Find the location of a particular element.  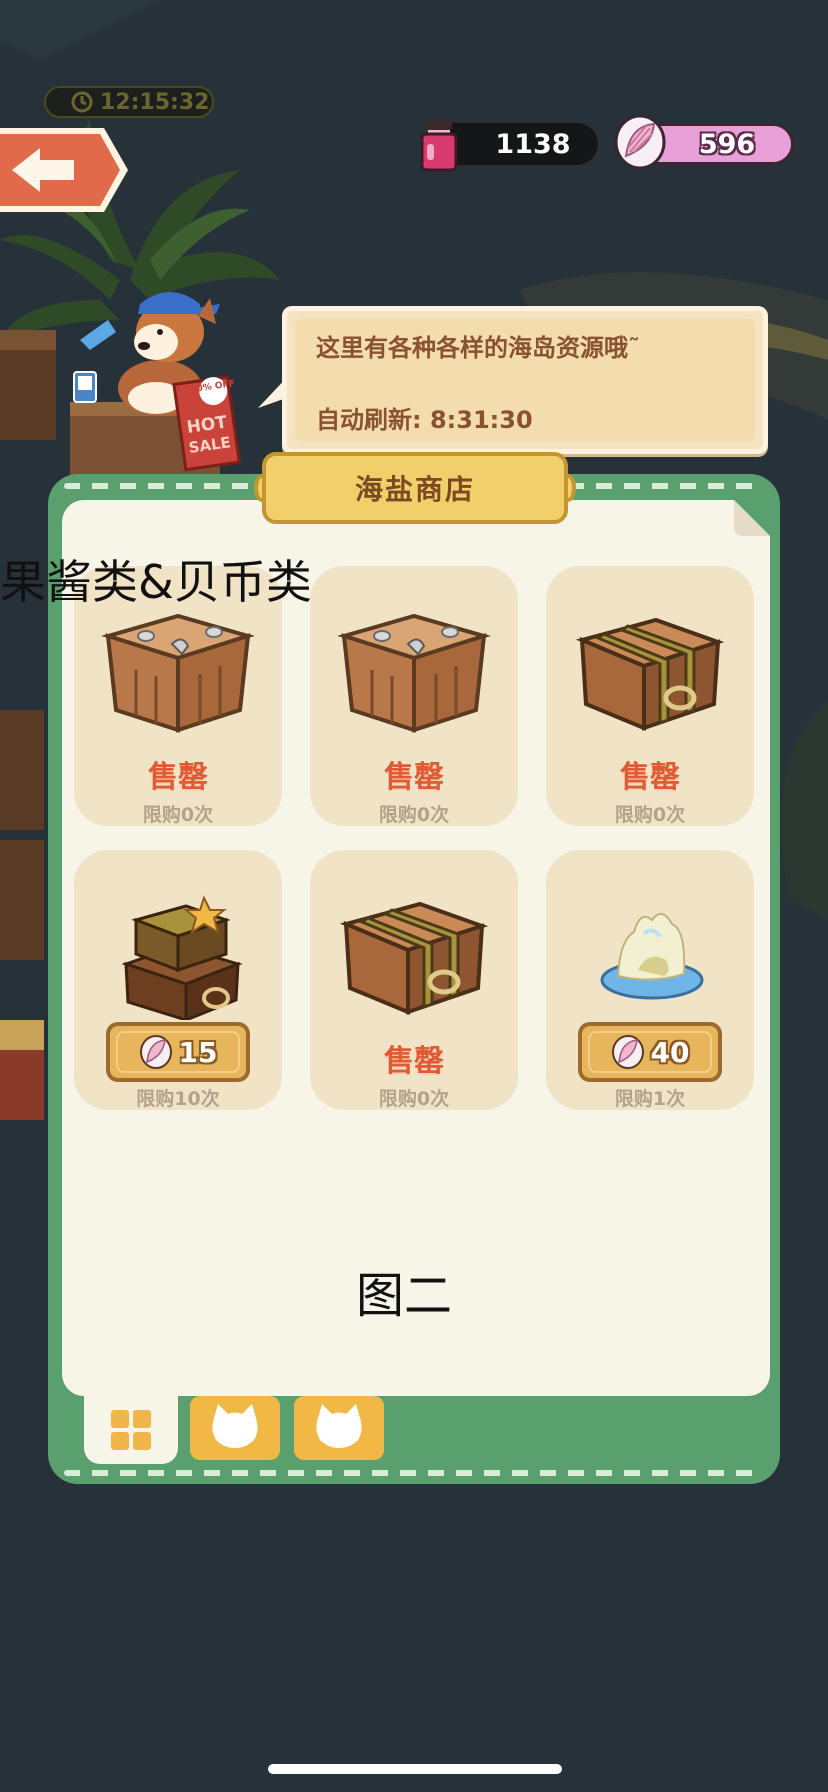

speech-line-1: 这里有各种各样的海岛资源哦˜ is located at coordinates (478, 348).